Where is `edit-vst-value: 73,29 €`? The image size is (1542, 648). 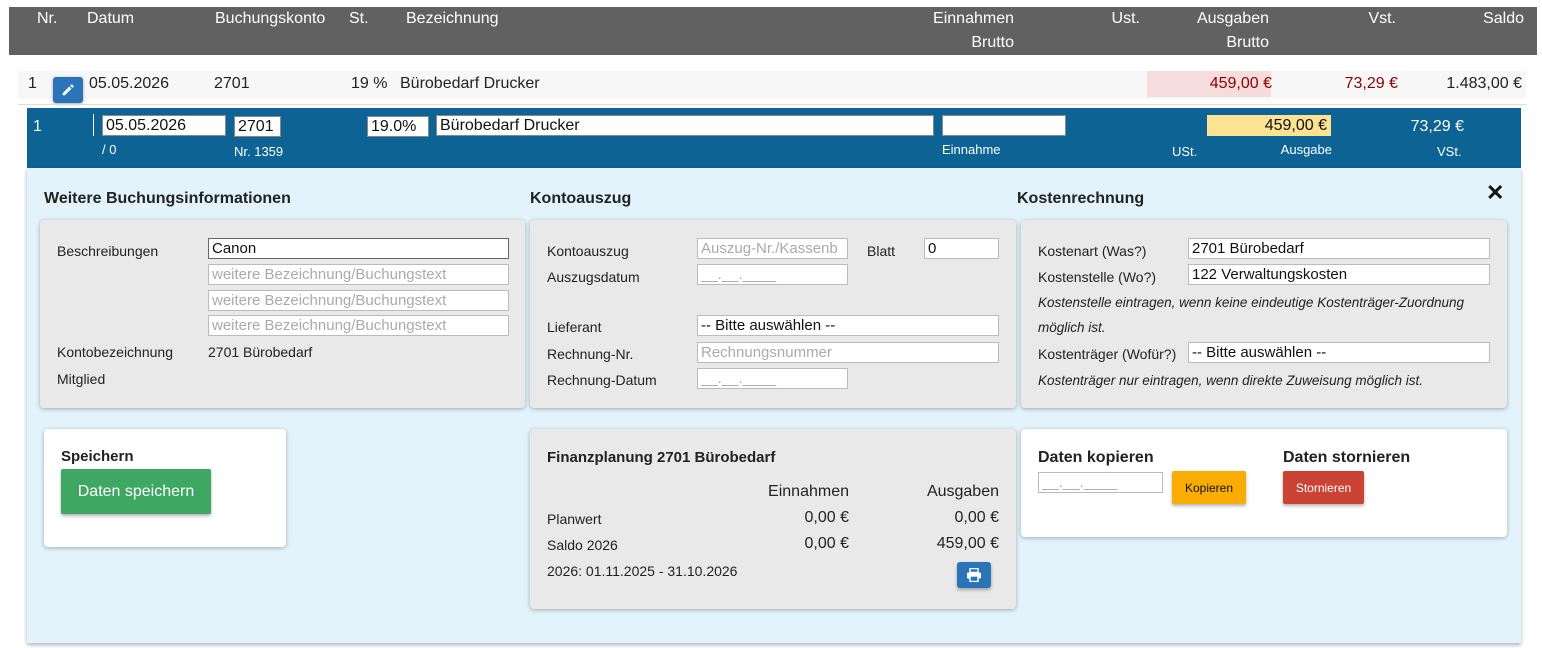 edit-vst-value: 73,29 € is located at coordinates (1437, 126).